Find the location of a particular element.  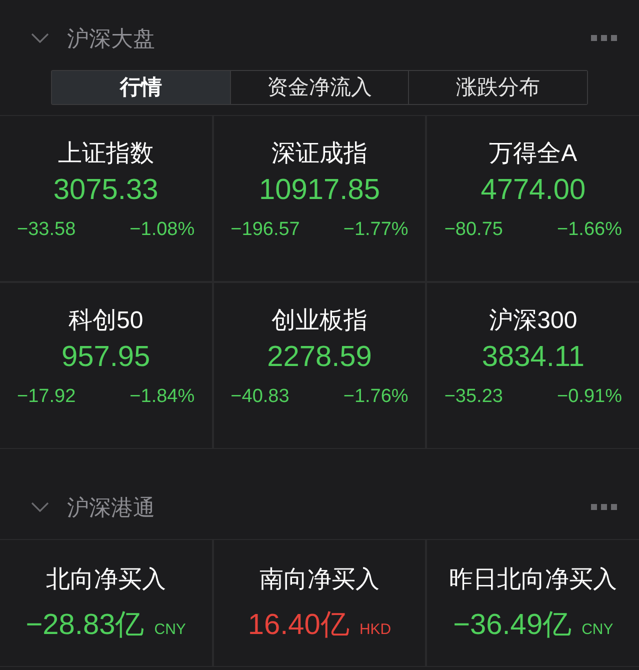

index-percent: −1.08% is located at coordinates (162, 230).